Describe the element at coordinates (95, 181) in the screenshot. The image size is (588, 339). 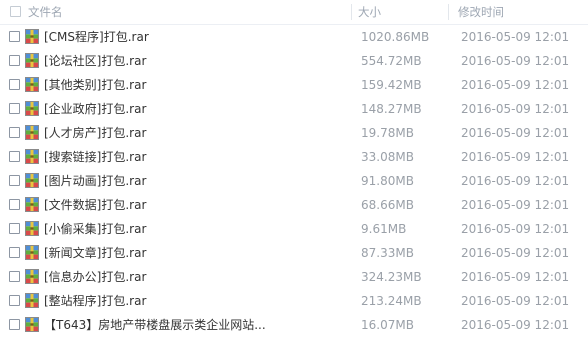
I see `file-name: [图片动画]打包.rar` at that location.